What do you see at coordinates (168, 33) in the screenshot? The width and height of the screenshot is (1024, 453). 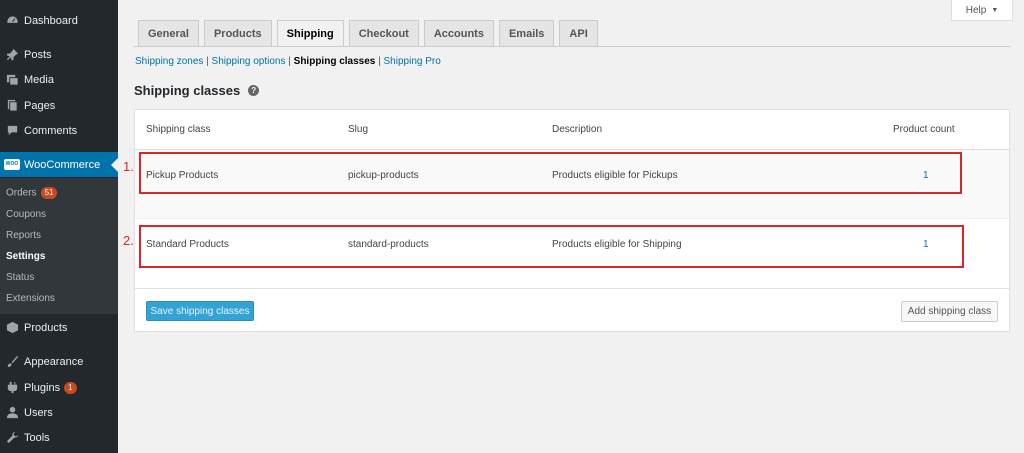 I see `tab-general: General` at bounding box center [168, 33].